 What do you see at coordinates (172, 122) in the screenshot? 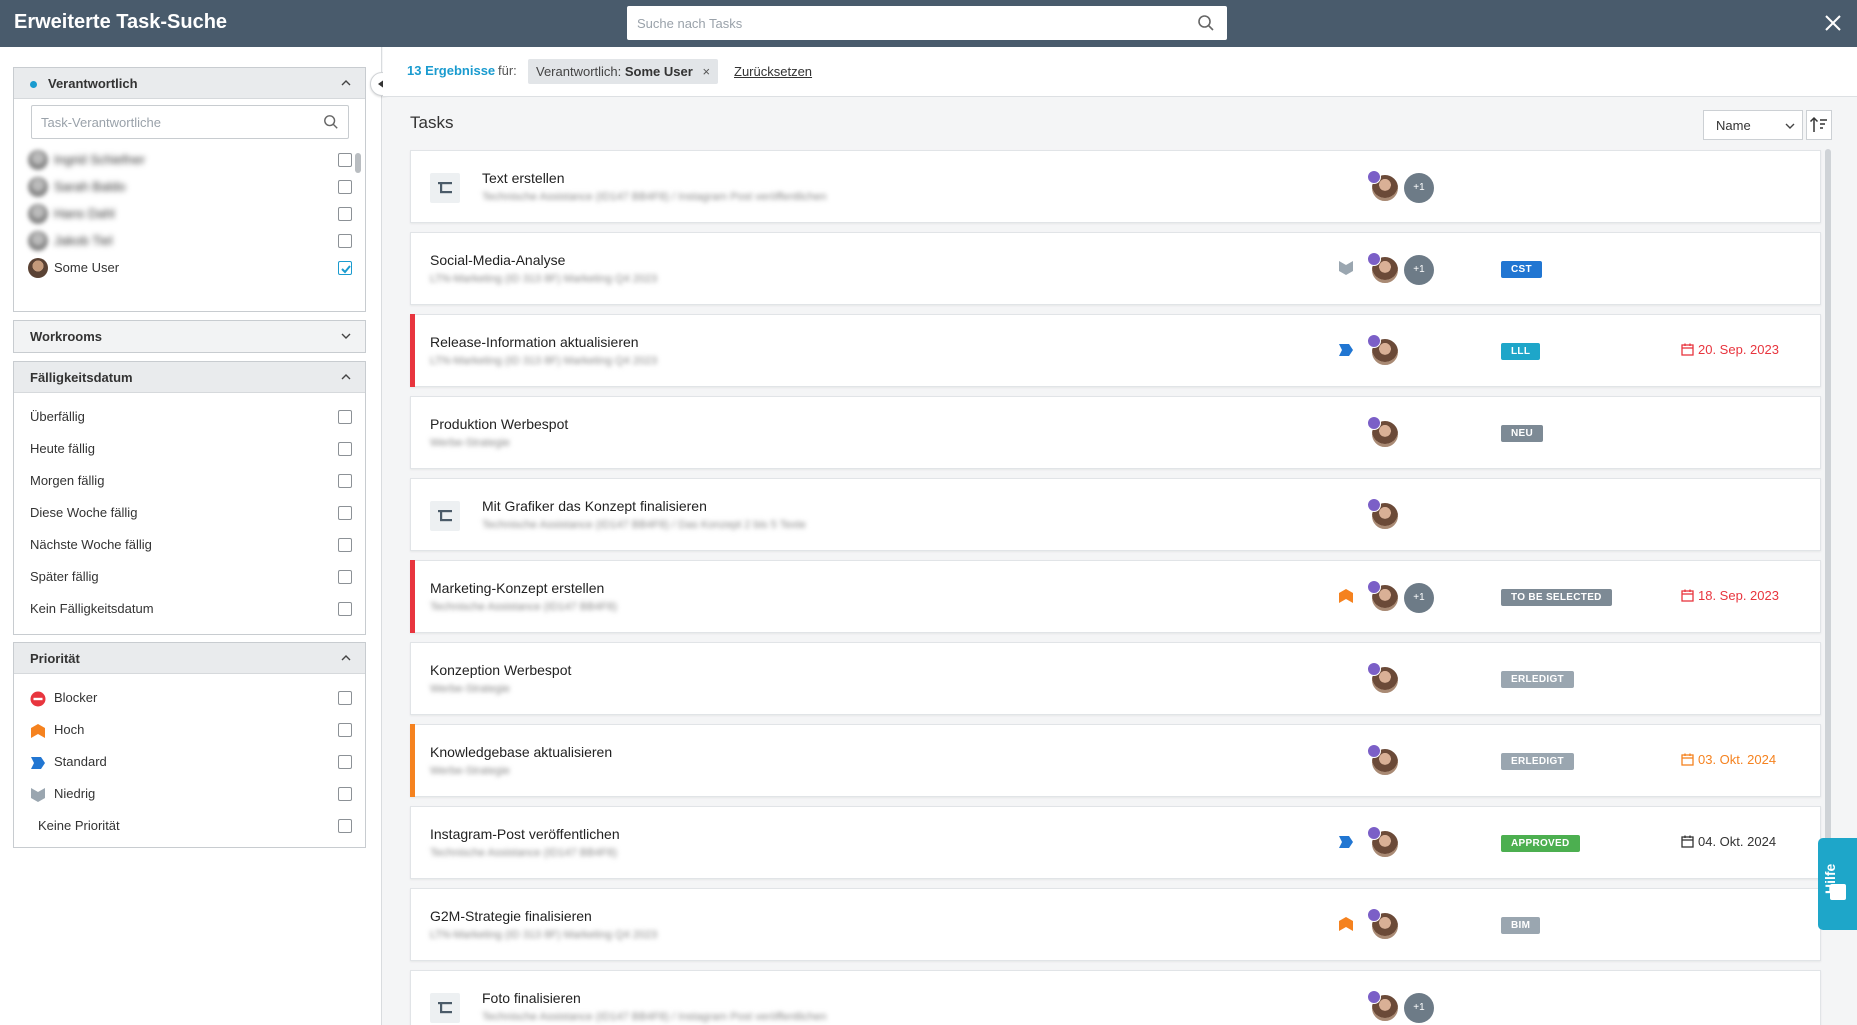
I see `responsible-search-input` at bounding box center [172, 122].